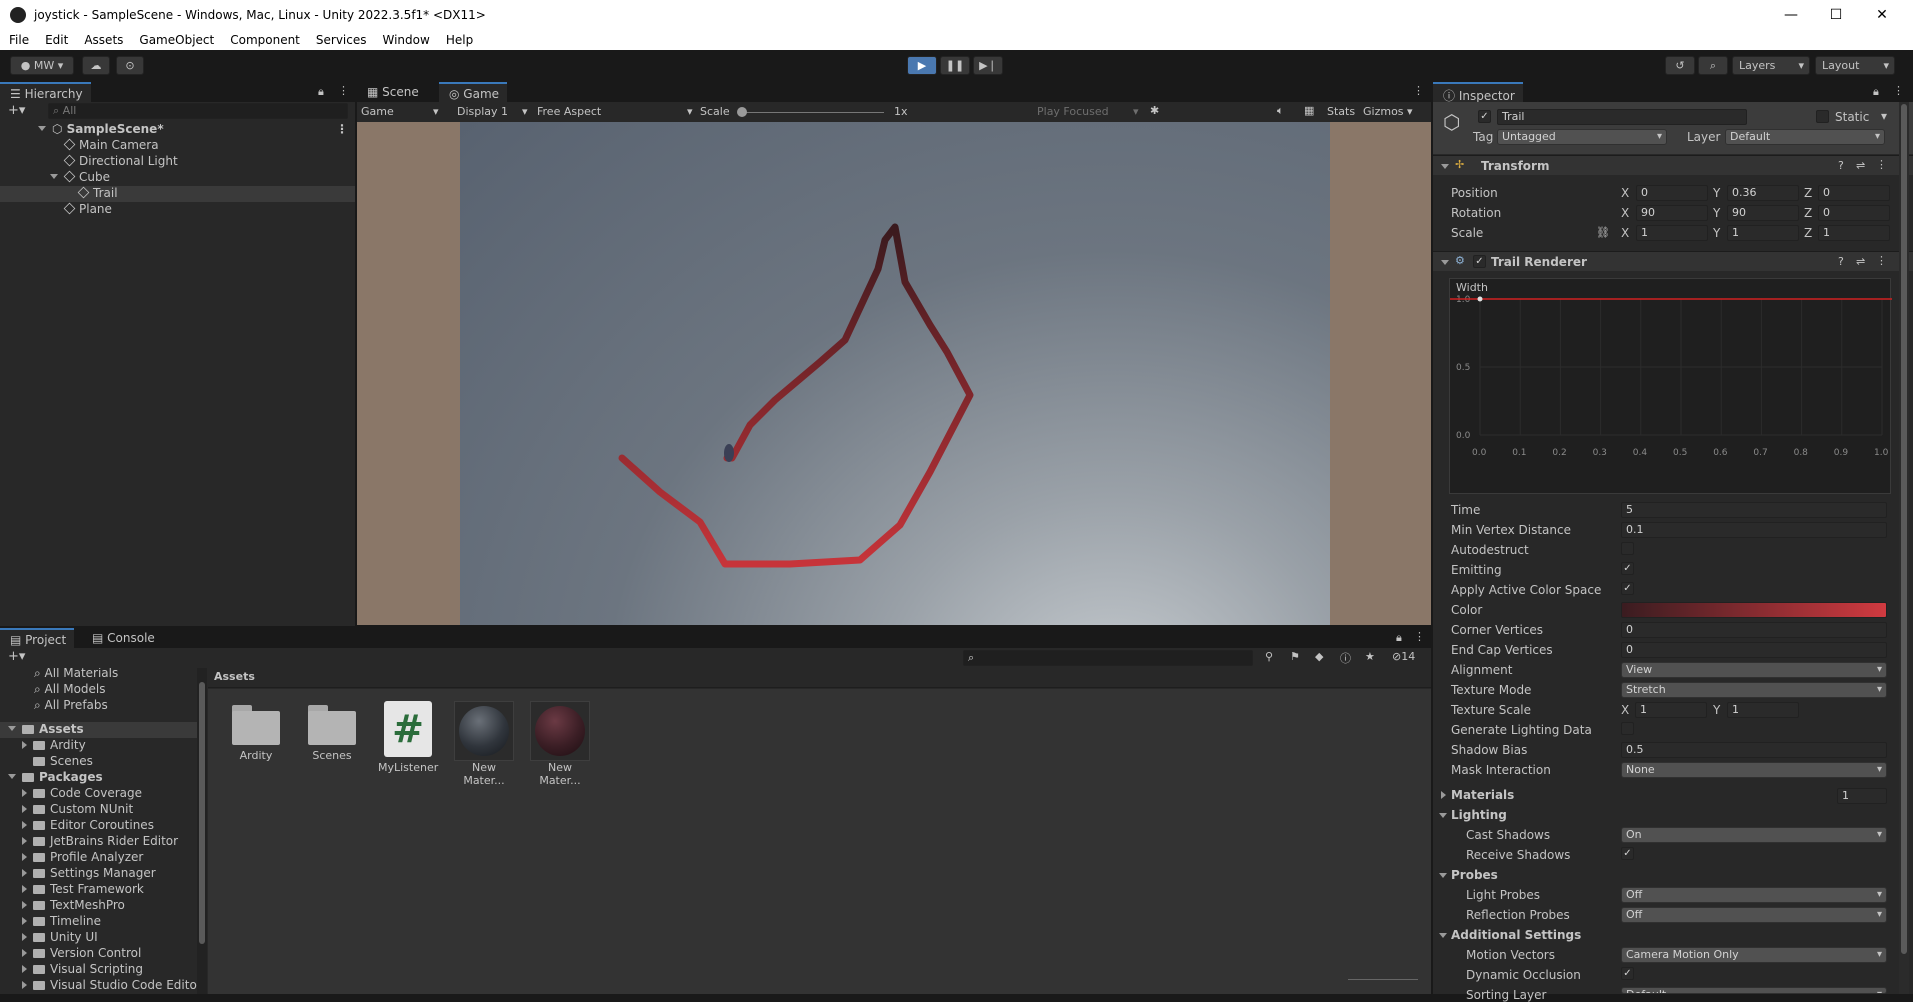  Describe the element at coordinates (1754, 955) in the screenshot. I see `motion-vectors-dropdown: Camera Motion Only` at that location.